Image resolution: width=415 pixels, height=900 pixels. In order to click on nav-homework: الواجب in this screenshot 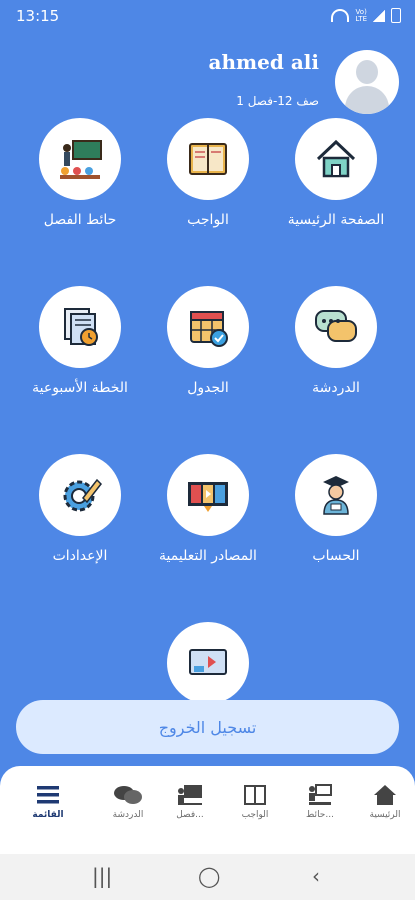, I will do `click(255, 800)`.